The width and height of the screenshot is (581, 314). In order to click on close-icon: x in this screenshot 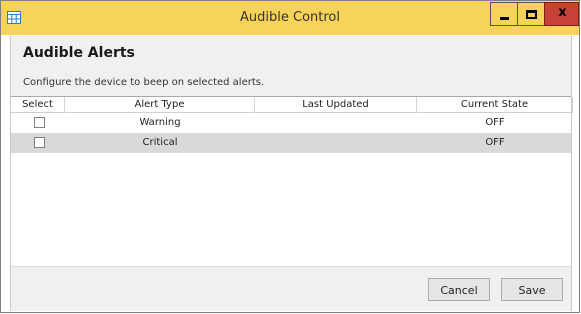, I will do `click(562, 12)`.